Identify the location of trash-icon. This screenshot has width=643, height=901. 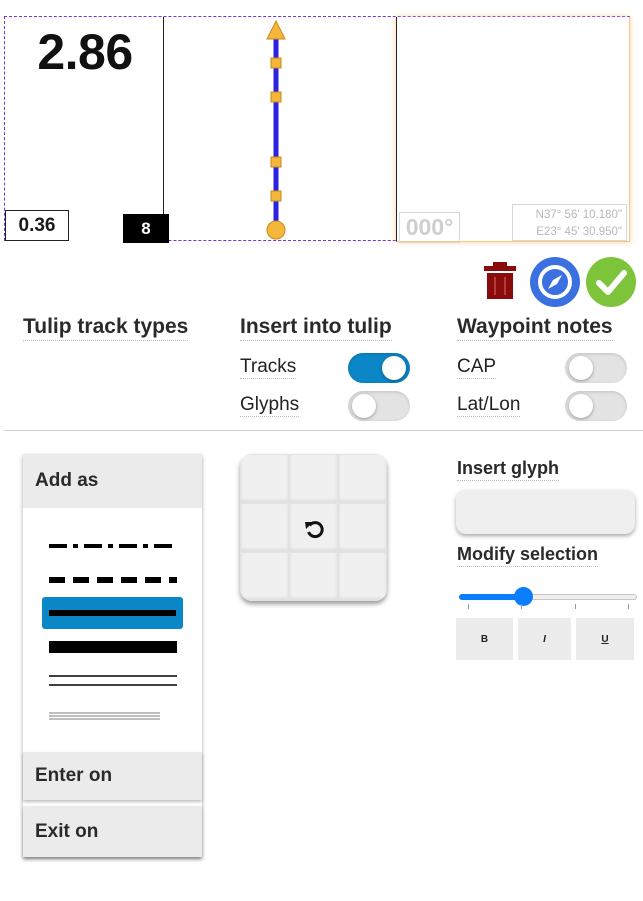
(500, 280).